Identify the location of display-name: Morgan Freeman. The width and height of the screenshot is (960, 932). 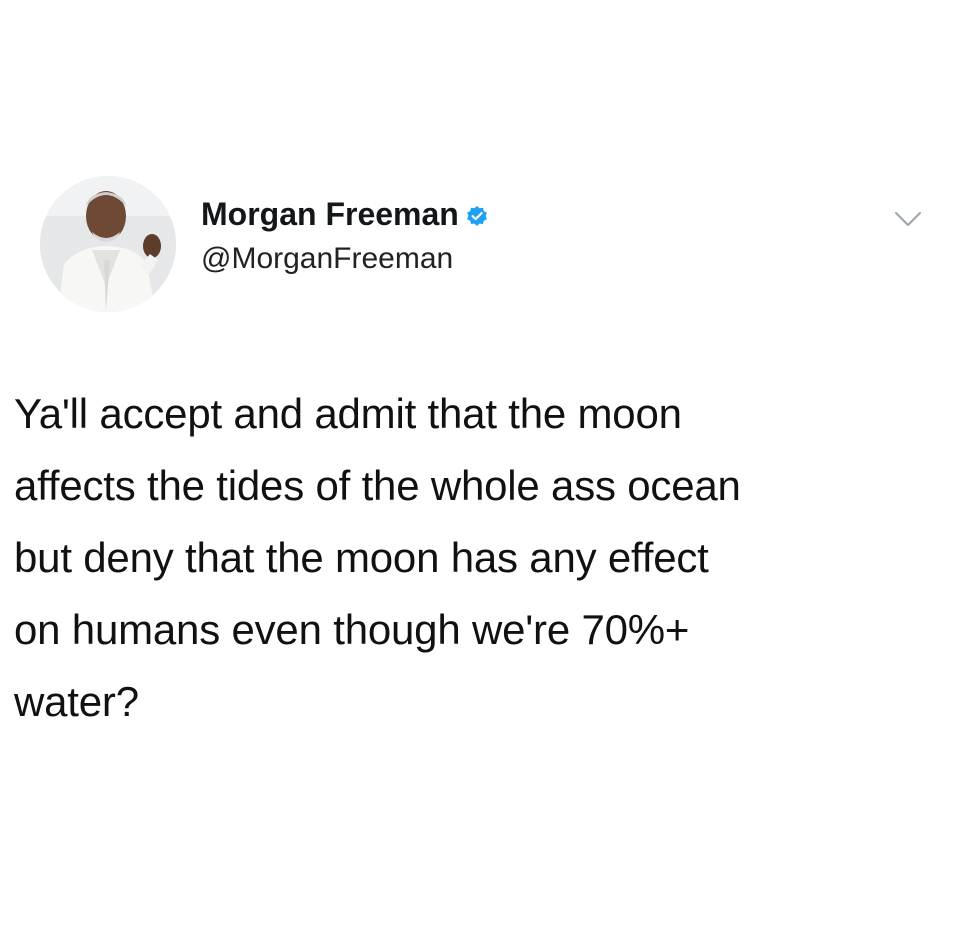
(330, 214).